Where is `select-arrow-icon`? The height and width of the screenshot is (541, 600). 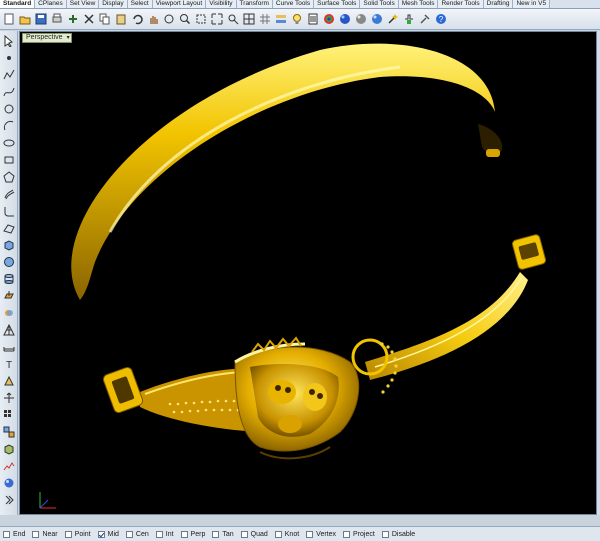 select-arrow-icon is located at coordinates (9, 41).